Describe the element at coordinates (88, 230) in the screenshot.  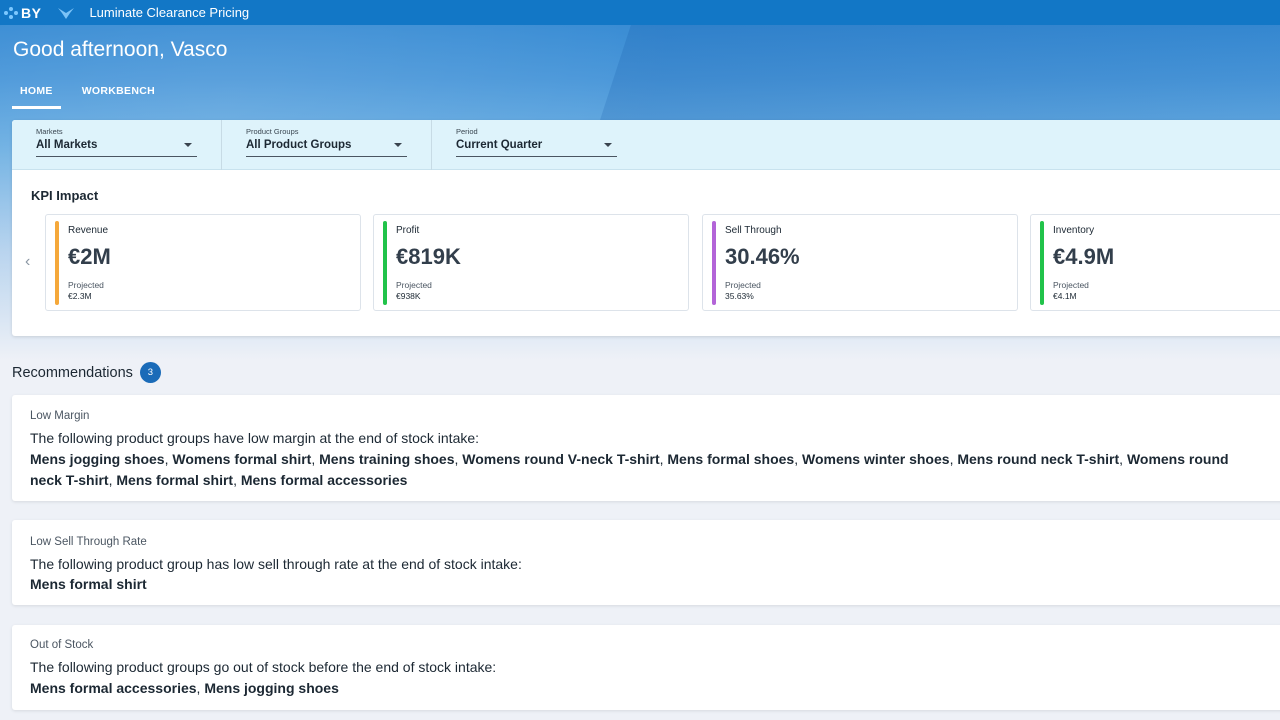
I see `kpi-label: Revenue` at that location.